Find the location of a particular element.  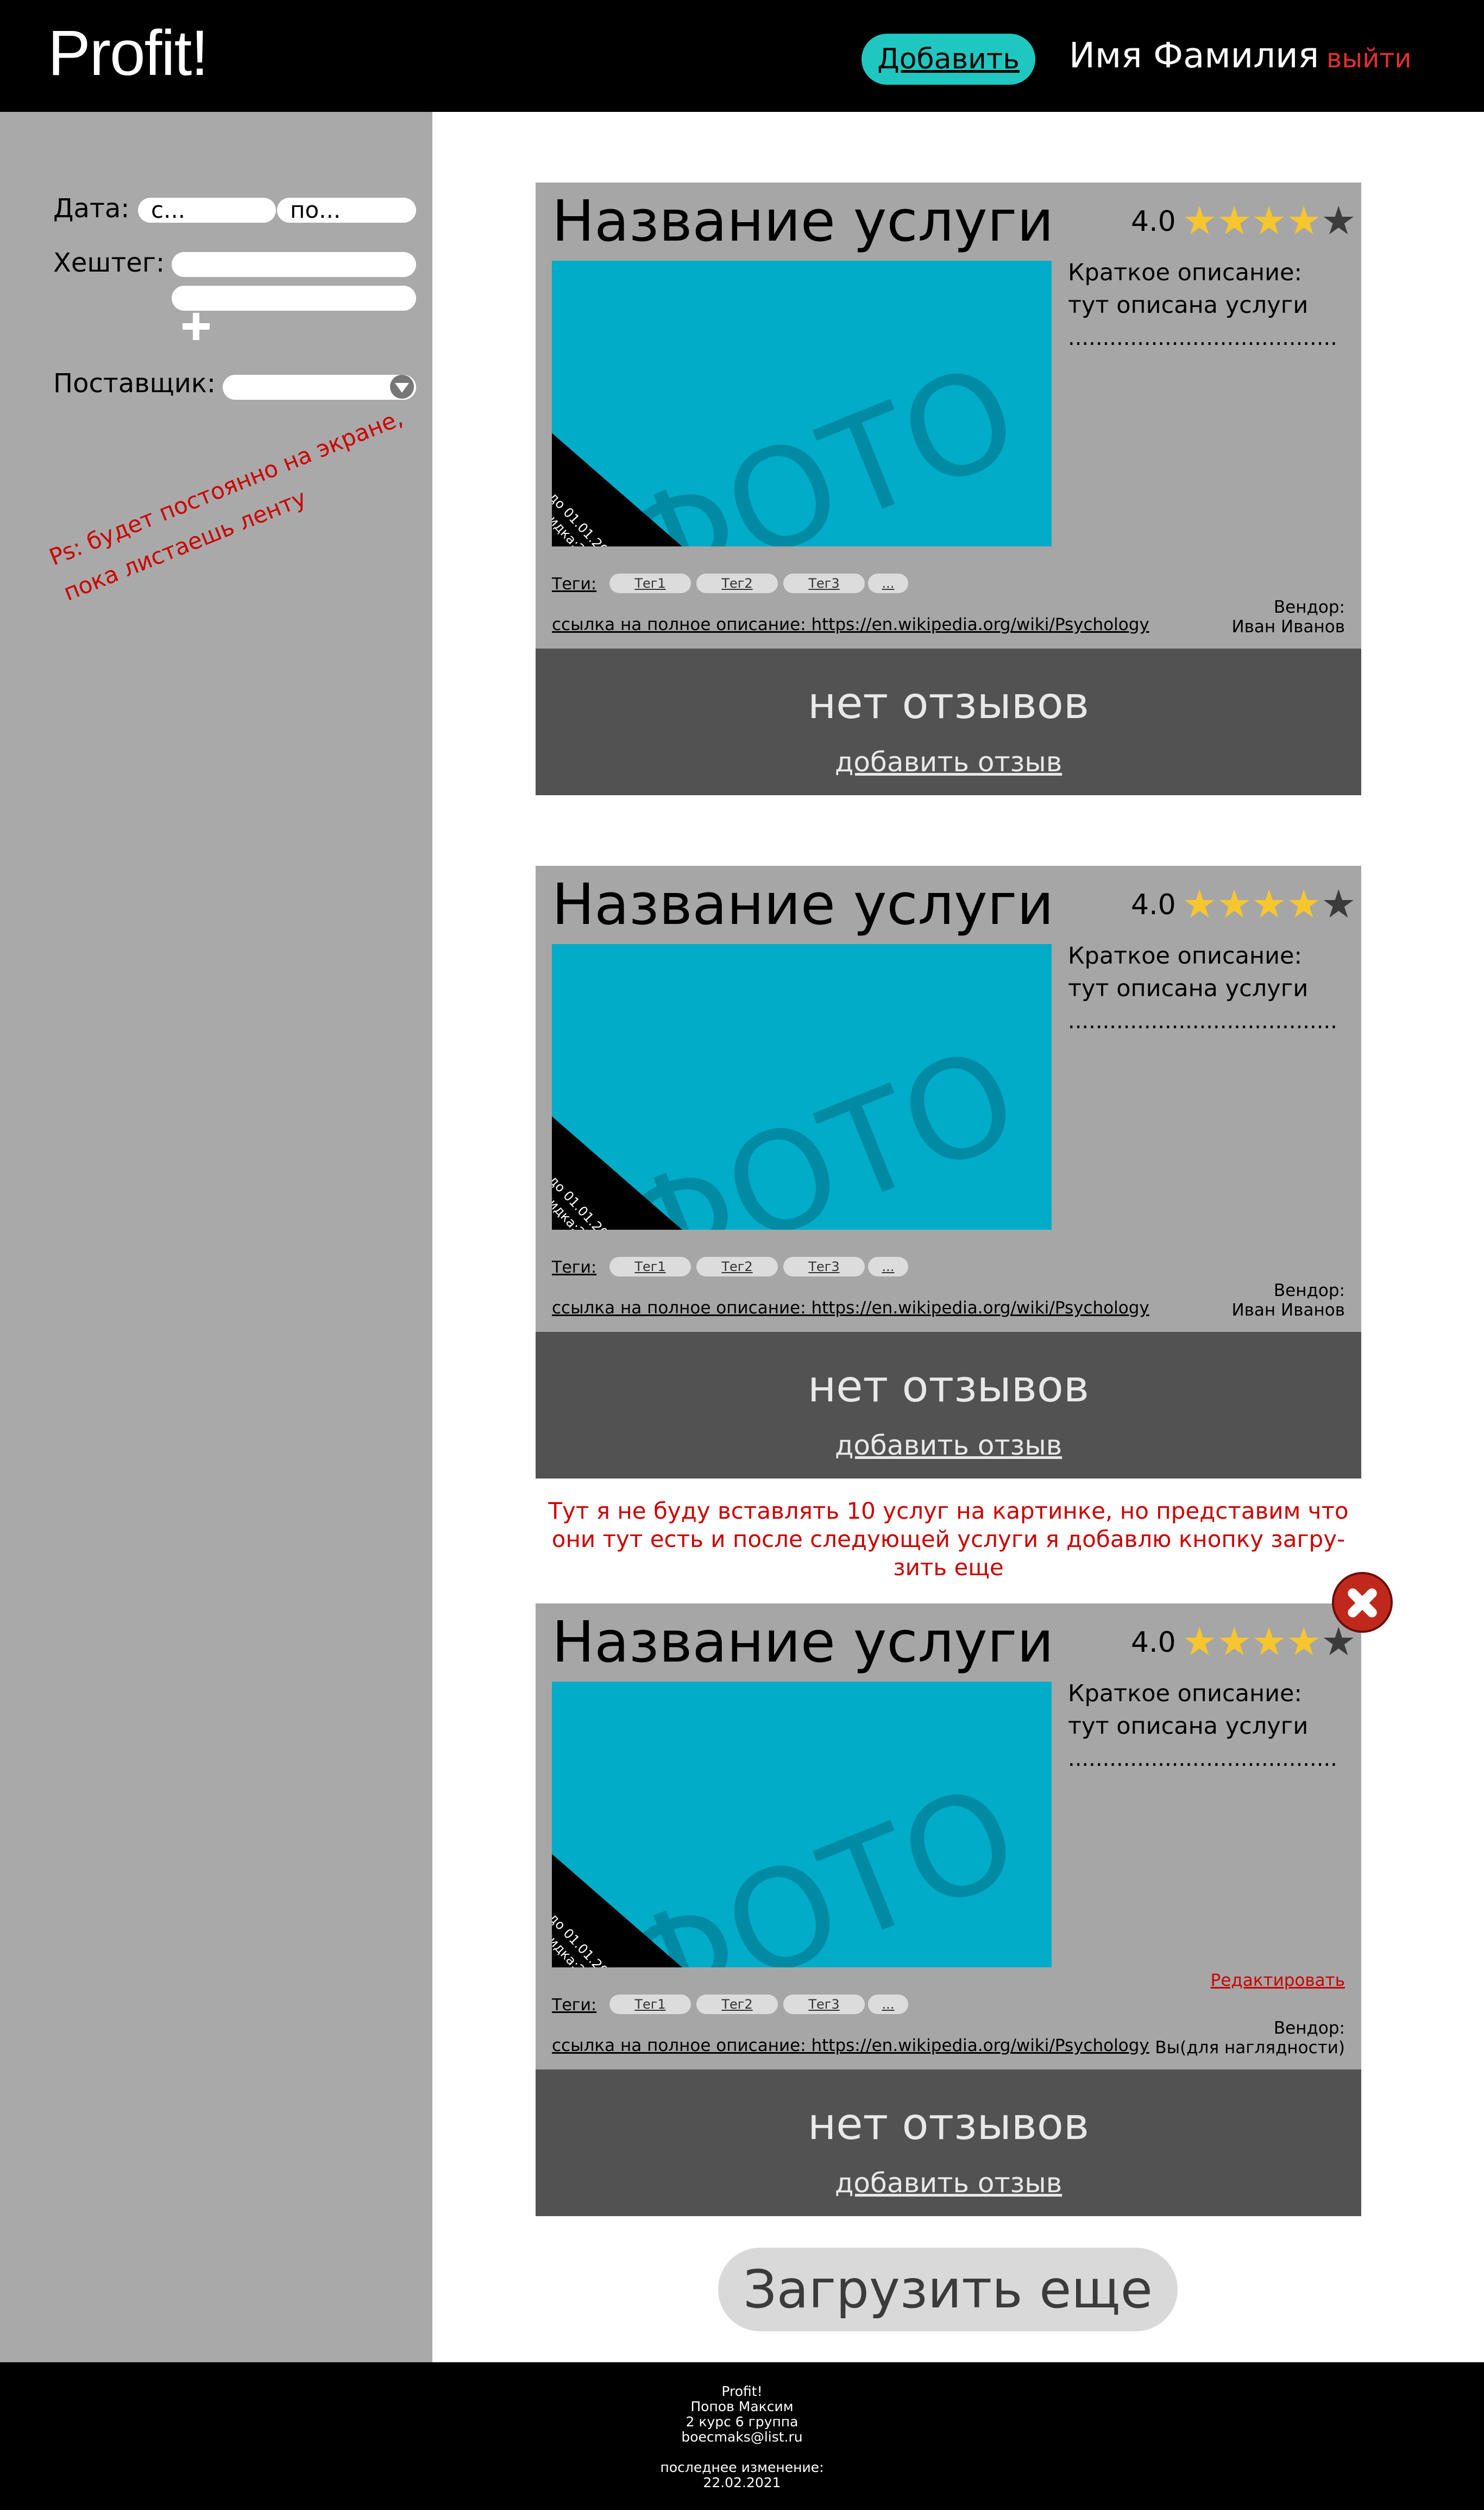

no-reviews-text: нет отзывов is located at coordinates (948, 1387).